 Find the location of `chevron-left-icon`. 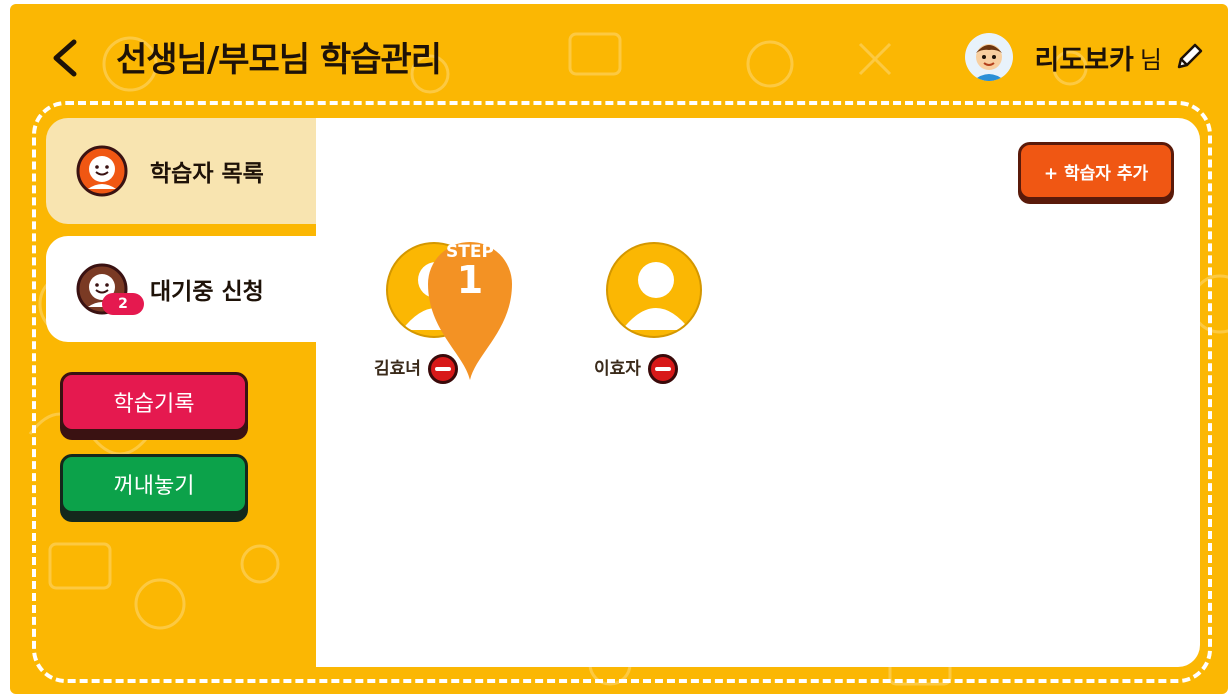

chevron-left-icon is located at coordinates (65, 58).